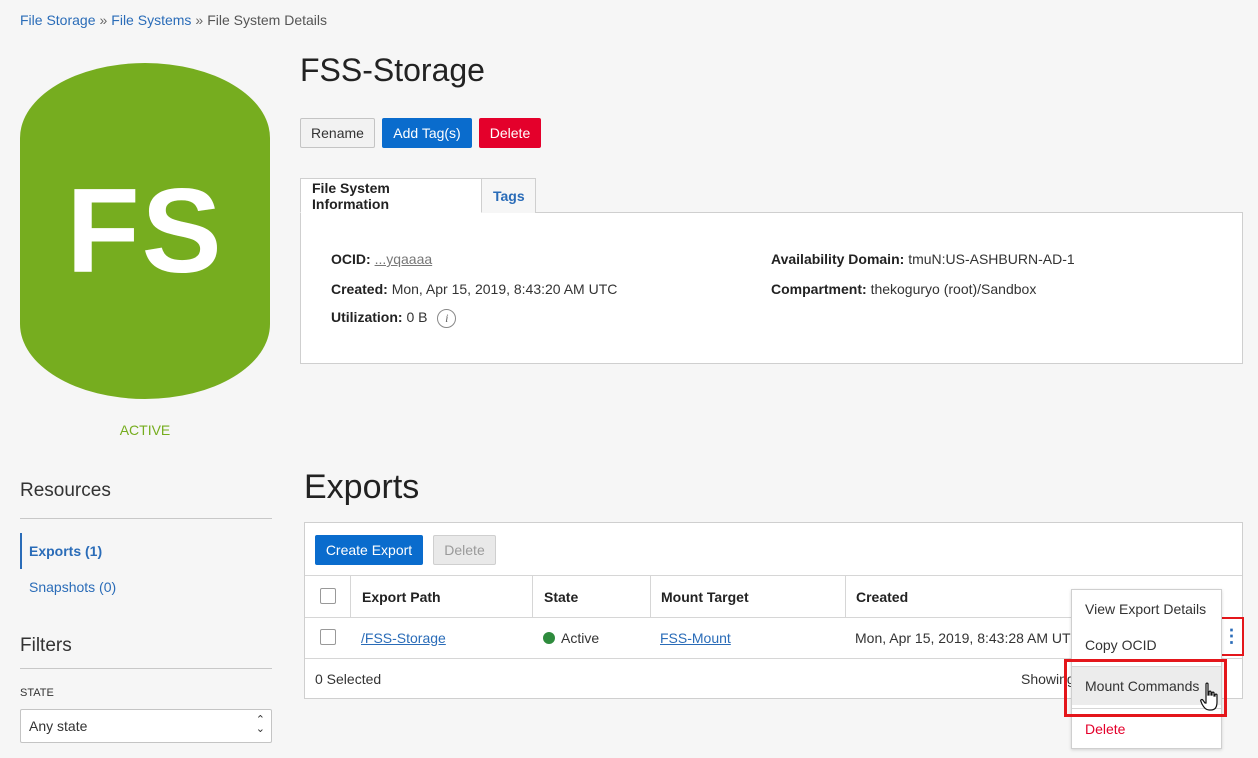  Describe the element at coordinates (1146, 686) in the screenshot. I see `menu-item-mount-commands: Mount Commands` at that location.